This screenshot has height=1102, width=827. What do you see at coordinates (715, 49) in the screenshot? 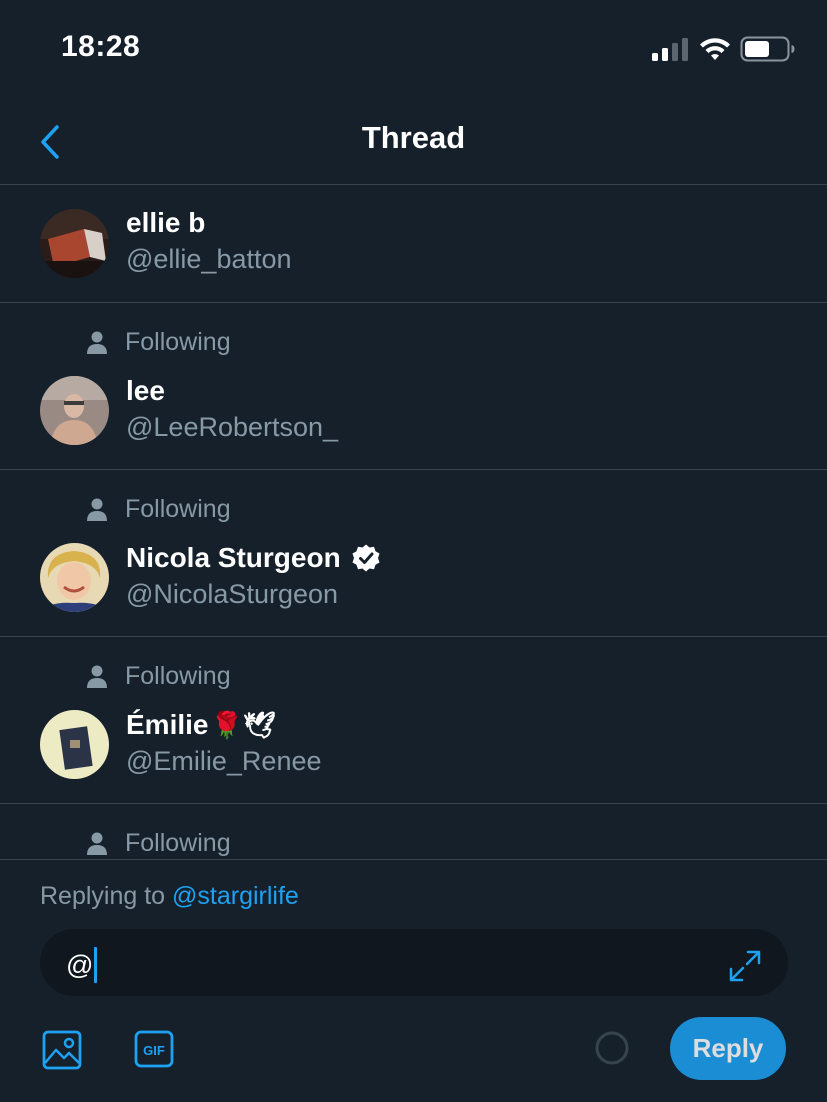
I see `wifi-icon` at bounding box center [715, 49].